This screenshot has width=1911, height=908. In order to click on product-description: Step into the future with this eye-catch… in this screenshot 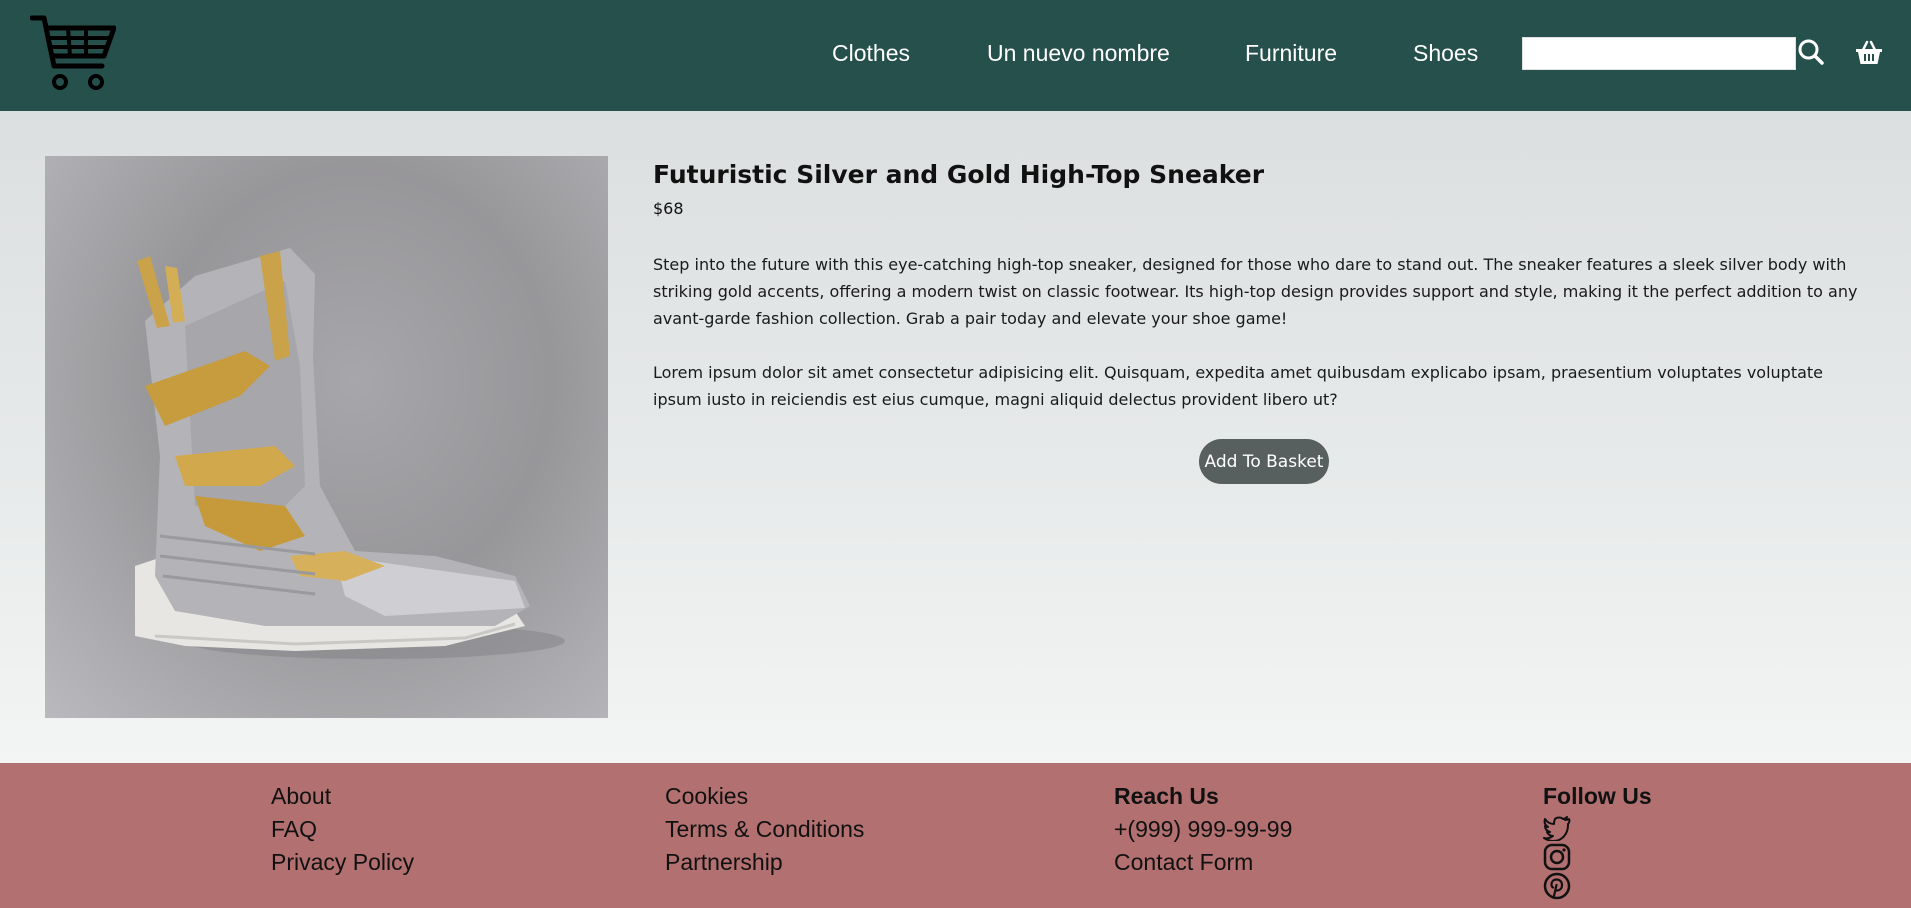, I will do `click(1255, 291)`.